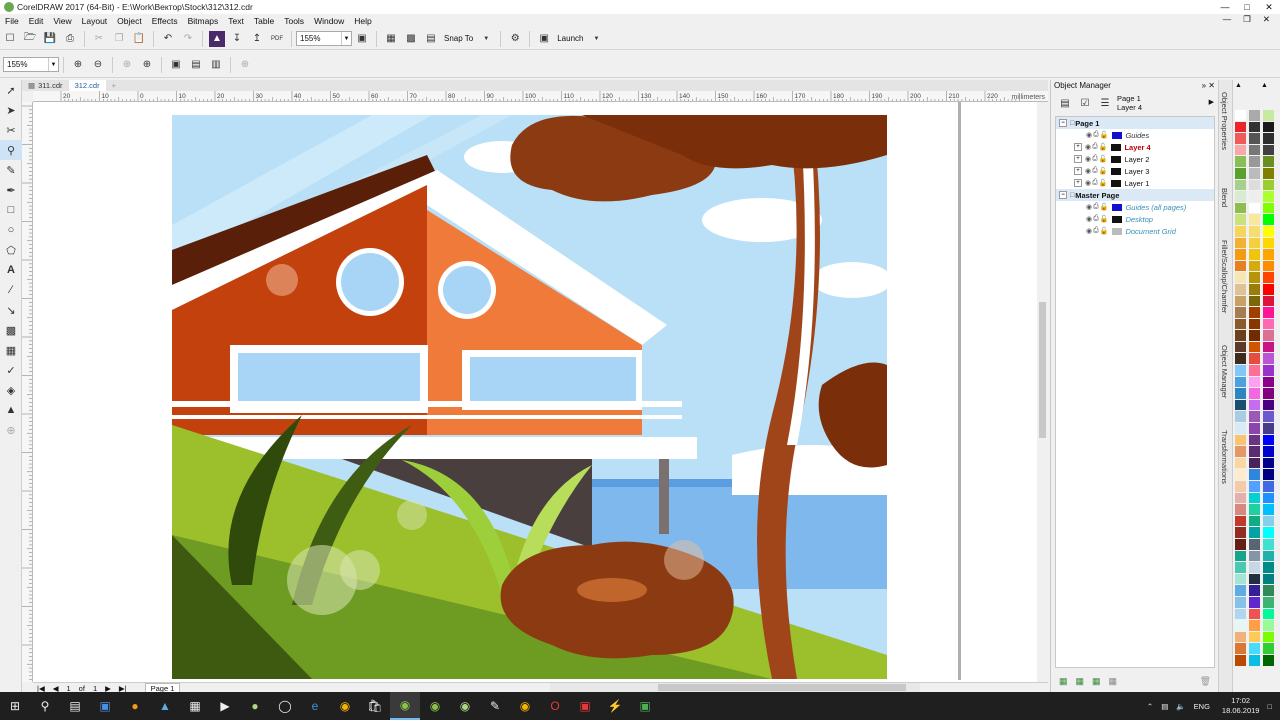  I want to click on doc-close-icon: ✕, so click(1266, 19).